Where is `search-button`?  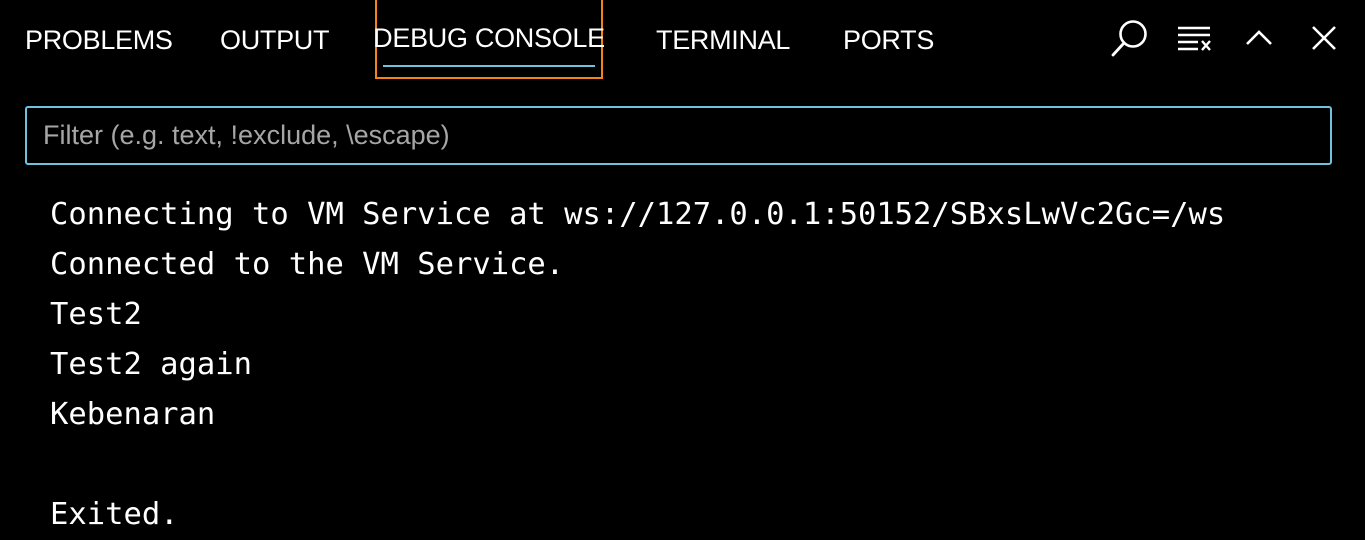 search-button is located at coordinates (1129, 38).